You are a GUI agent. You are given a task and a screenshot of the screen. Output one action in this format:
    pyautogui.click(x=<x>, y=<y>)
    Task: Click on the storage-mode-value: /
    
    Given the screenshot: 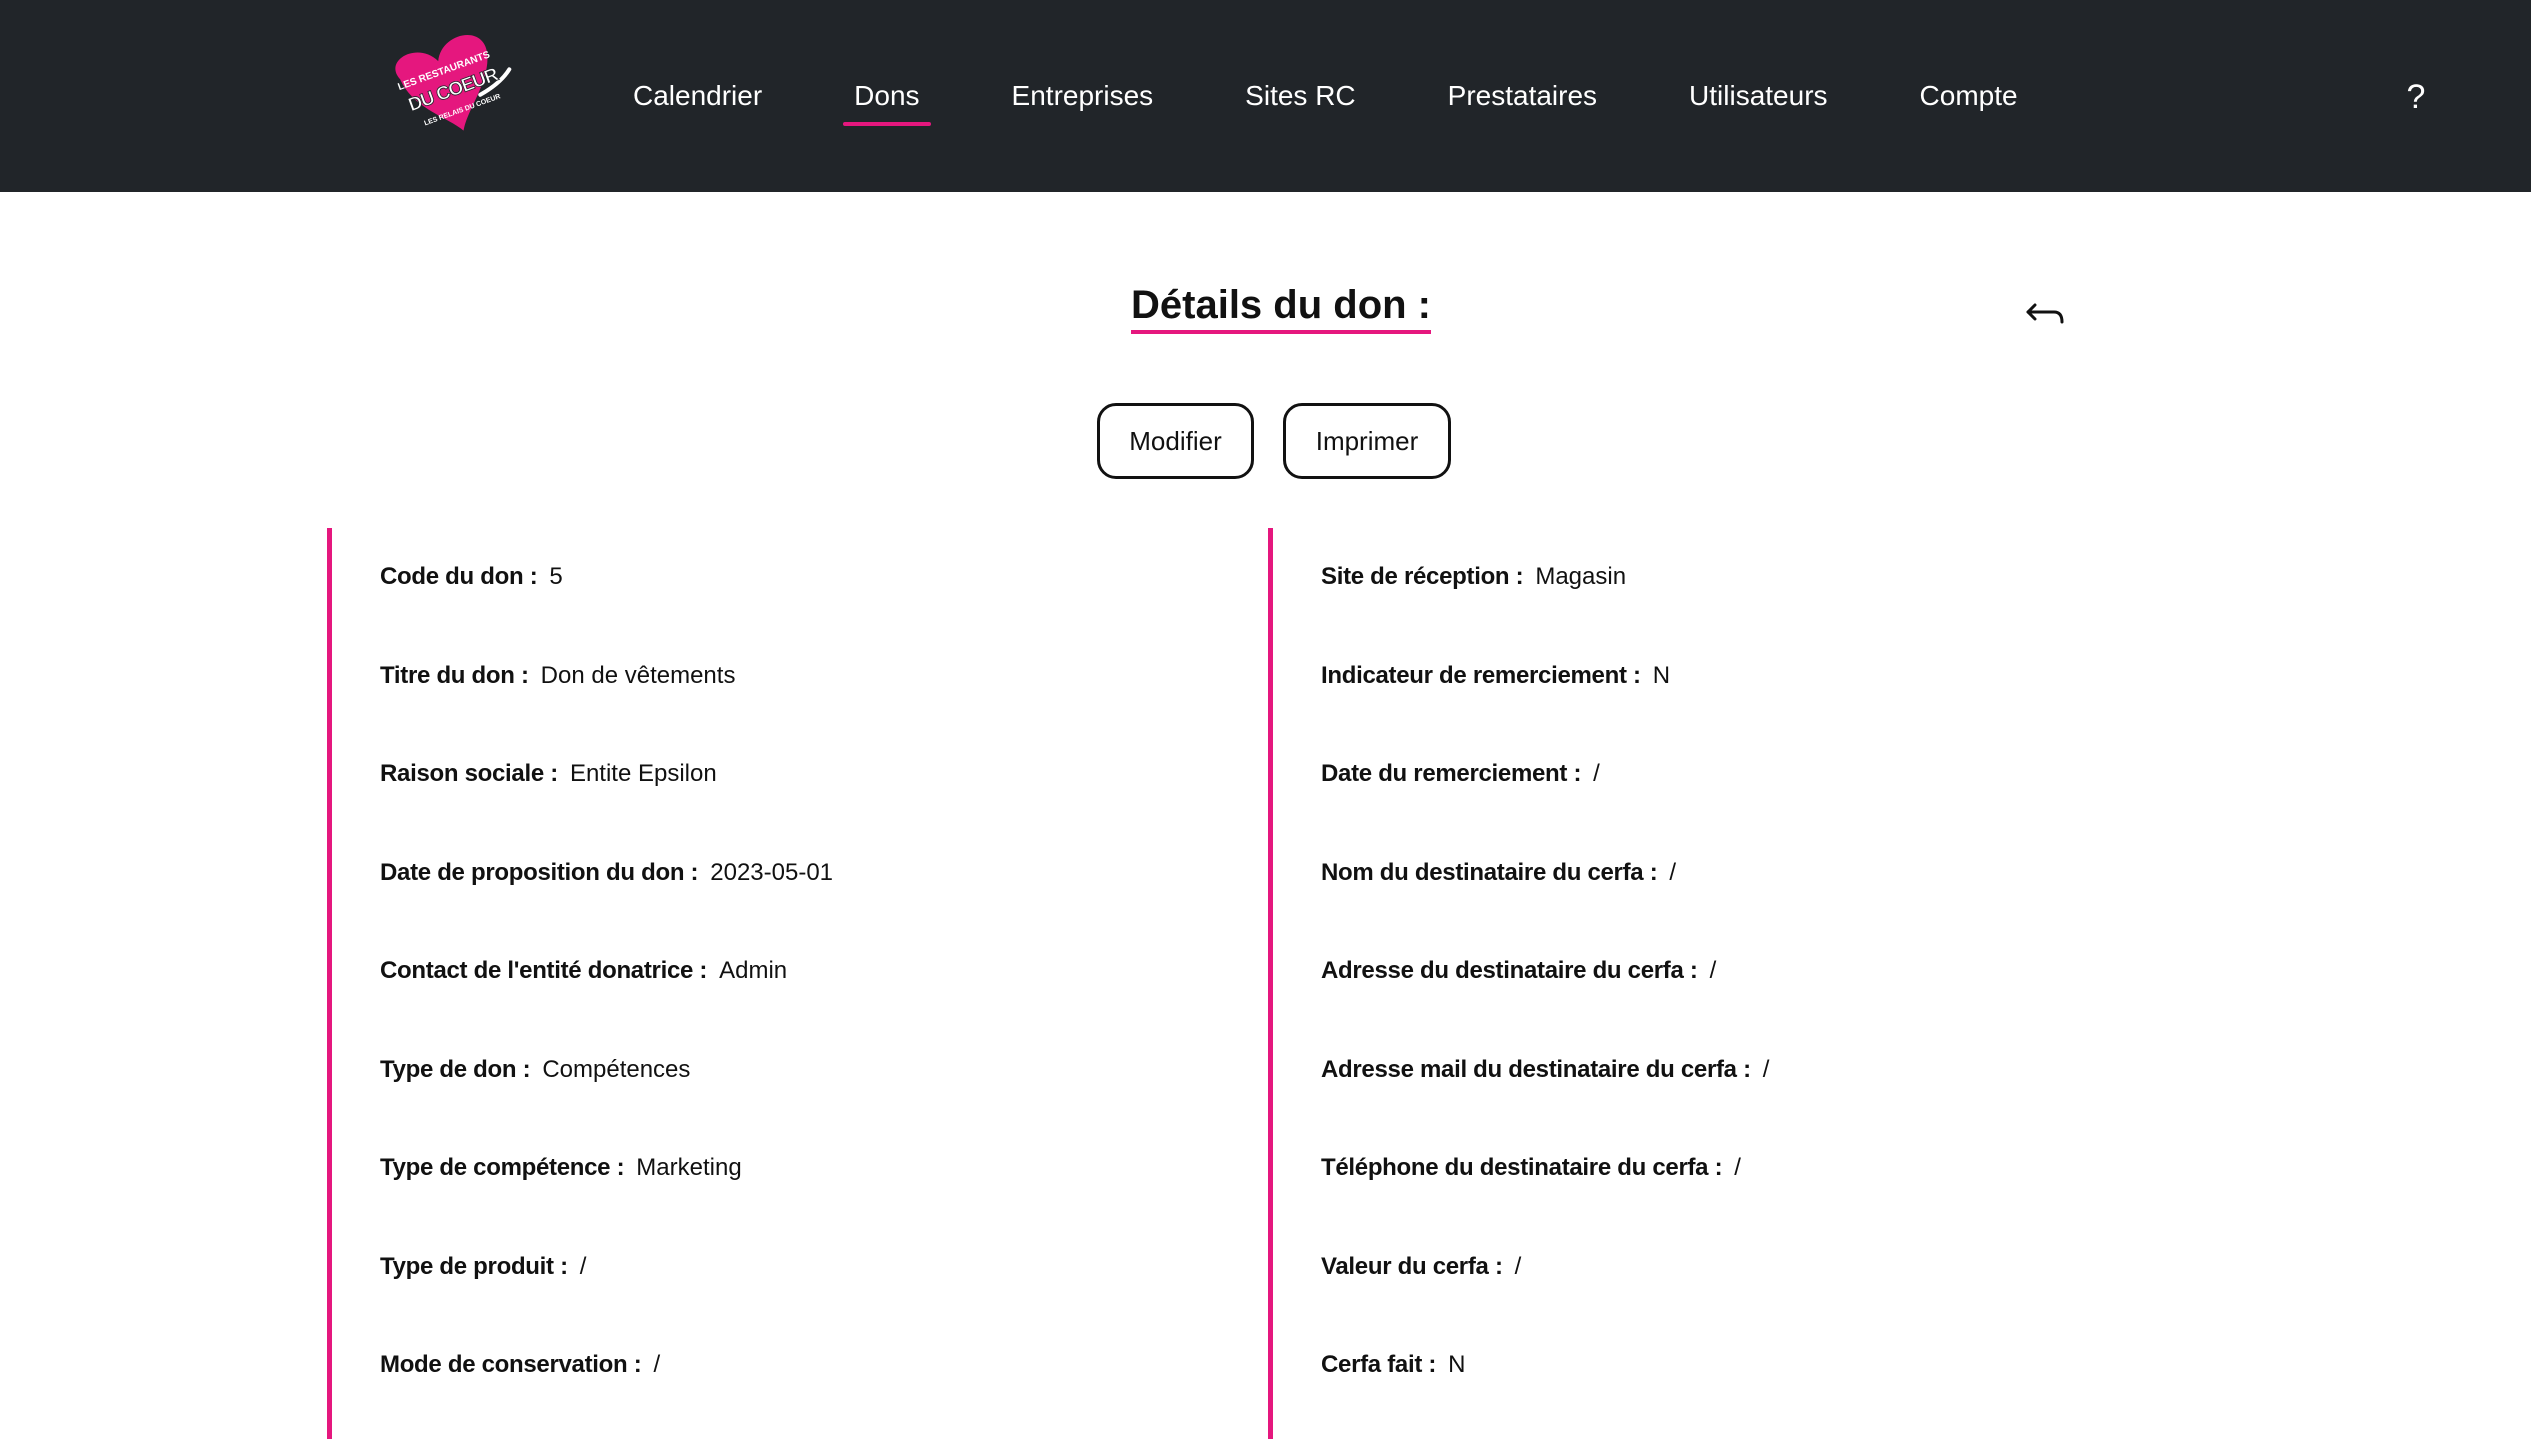 What is the action you would take?
    pyautogui.click(x=657, y=1365)
    